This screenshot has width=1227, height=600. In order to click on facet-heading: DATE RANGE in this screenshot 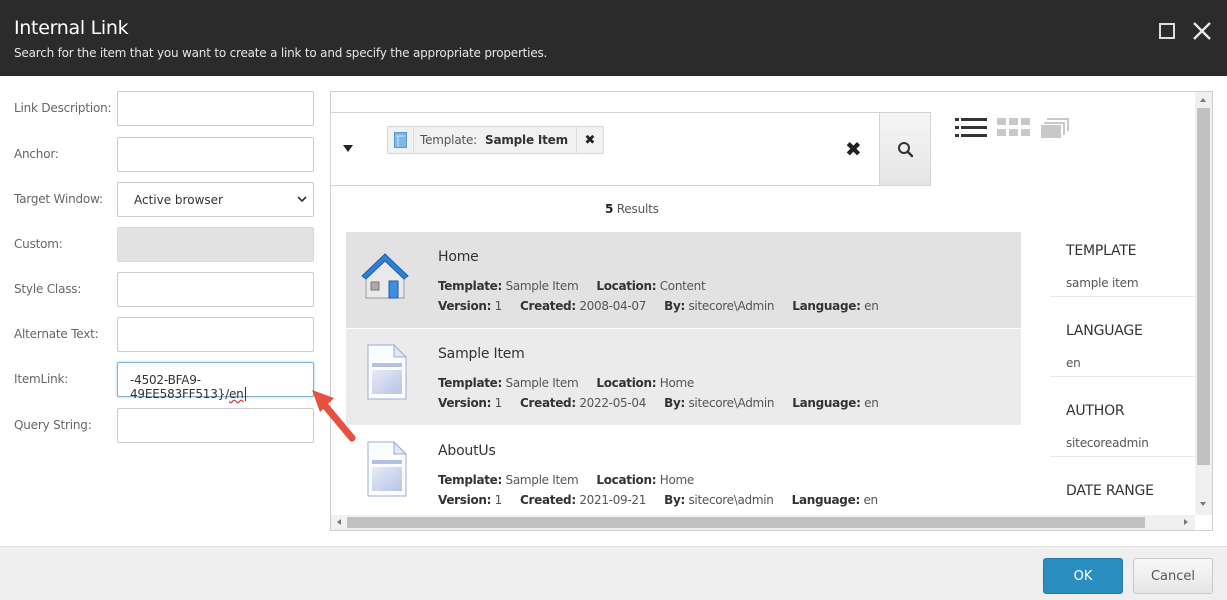, I will do `click(1110, 491)`.